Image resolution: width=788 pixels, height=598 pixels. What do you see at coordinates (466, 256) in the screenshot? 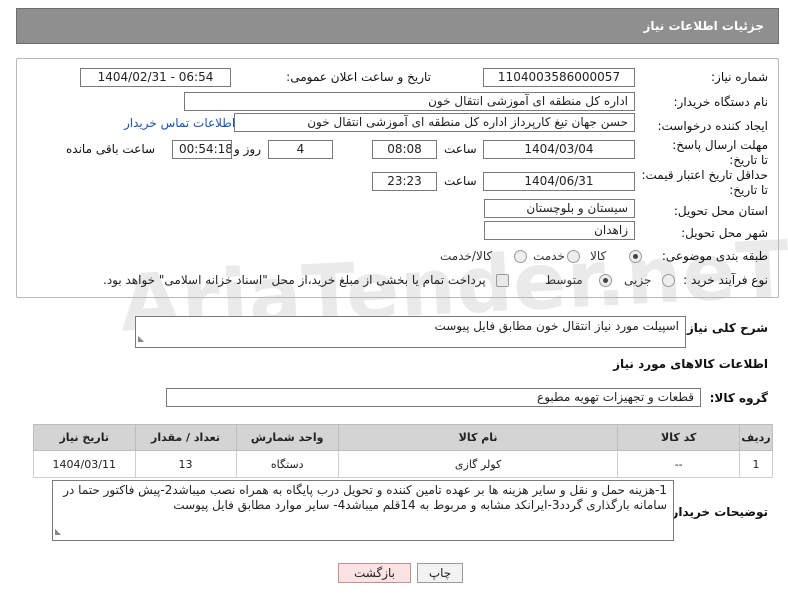
I see `category-option-goods-service: کالا/خدمت` at bounding box center [466, 256].